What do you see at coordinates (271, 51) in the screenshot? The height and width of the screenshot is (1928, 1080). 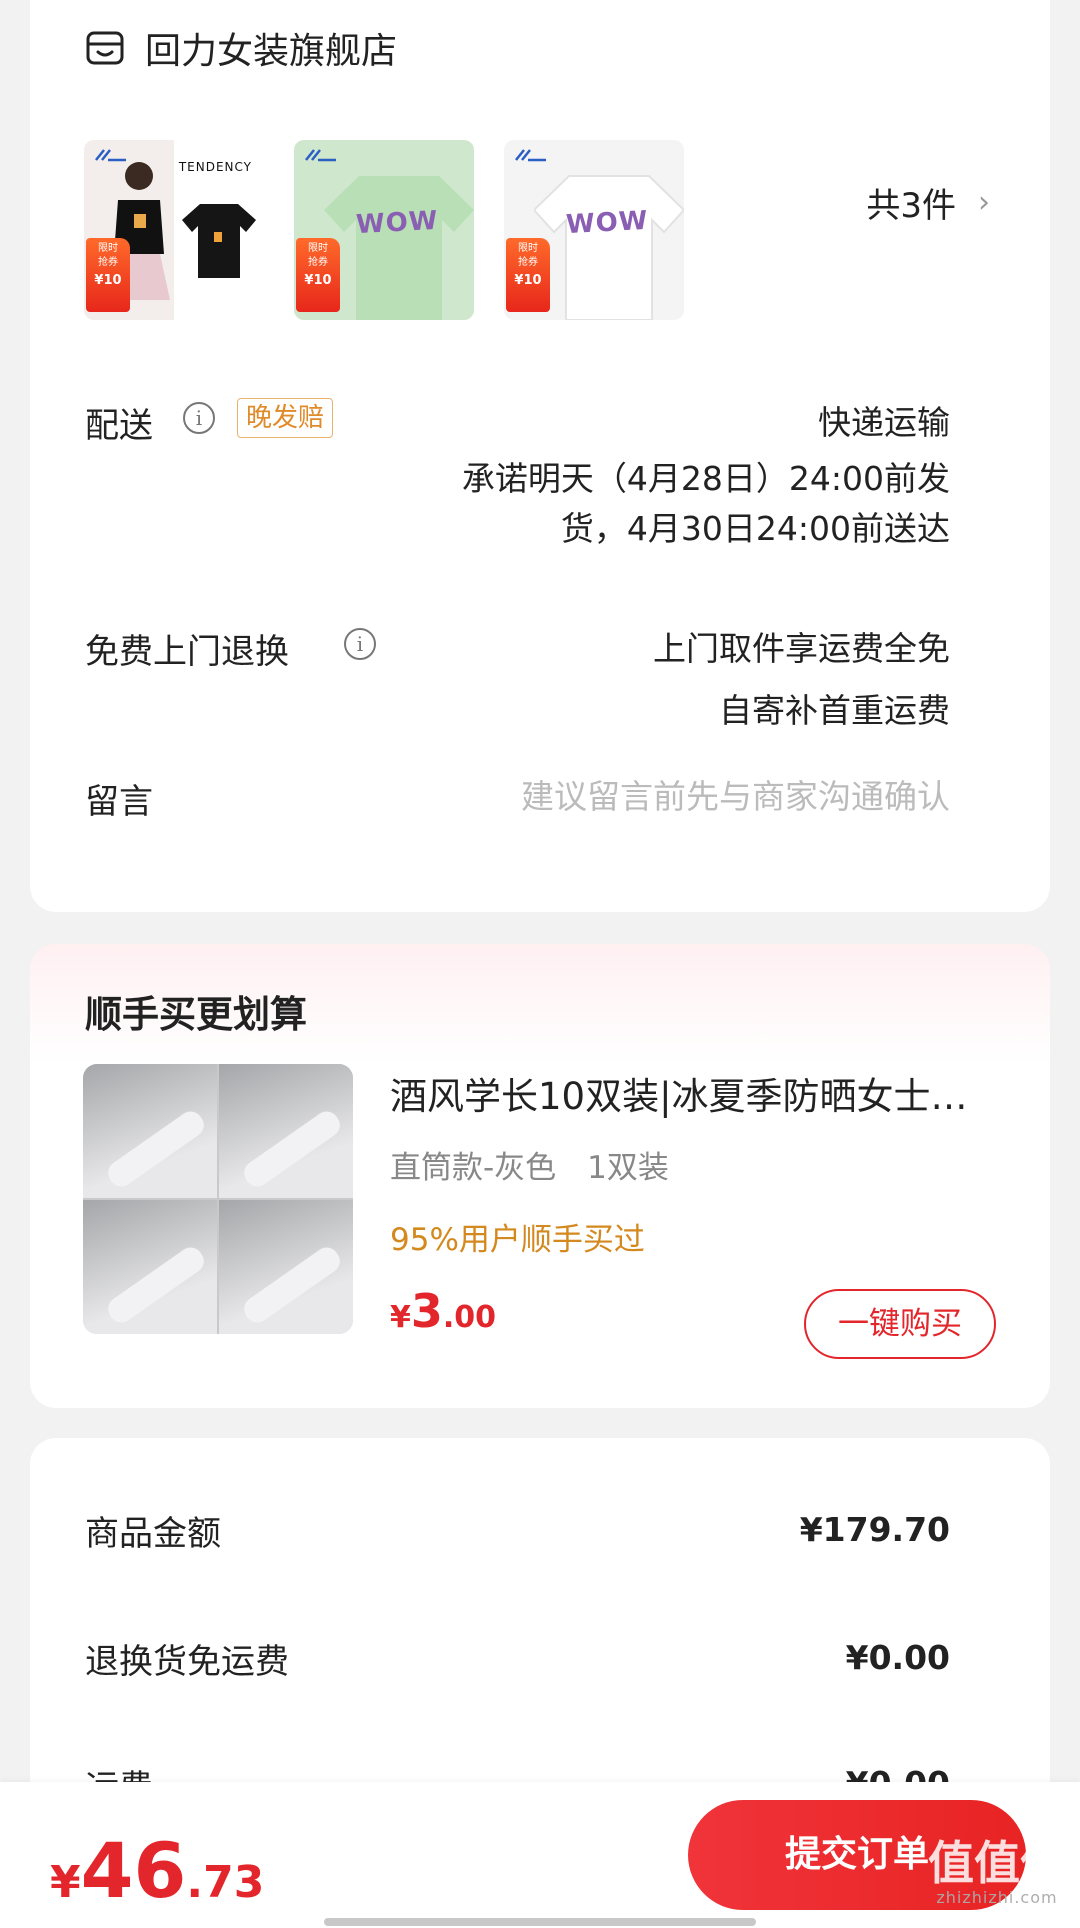 I see `shop-name: 回力女装旗舰店` at bounding box center [271, 51].